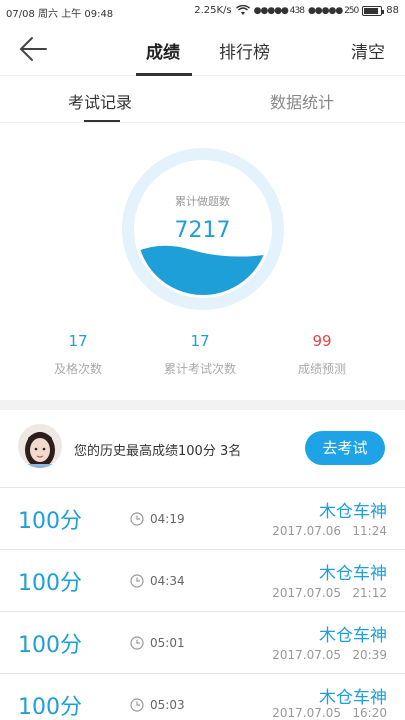 This screenshot has height=720, width=405. I want to click on gauge-label: 累计做题数, so click(202, 201).